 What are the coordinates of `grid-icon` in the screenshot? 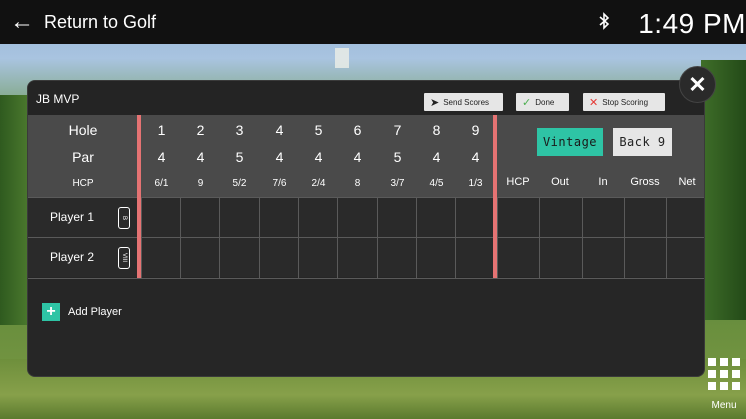 It's located at (724, 374).